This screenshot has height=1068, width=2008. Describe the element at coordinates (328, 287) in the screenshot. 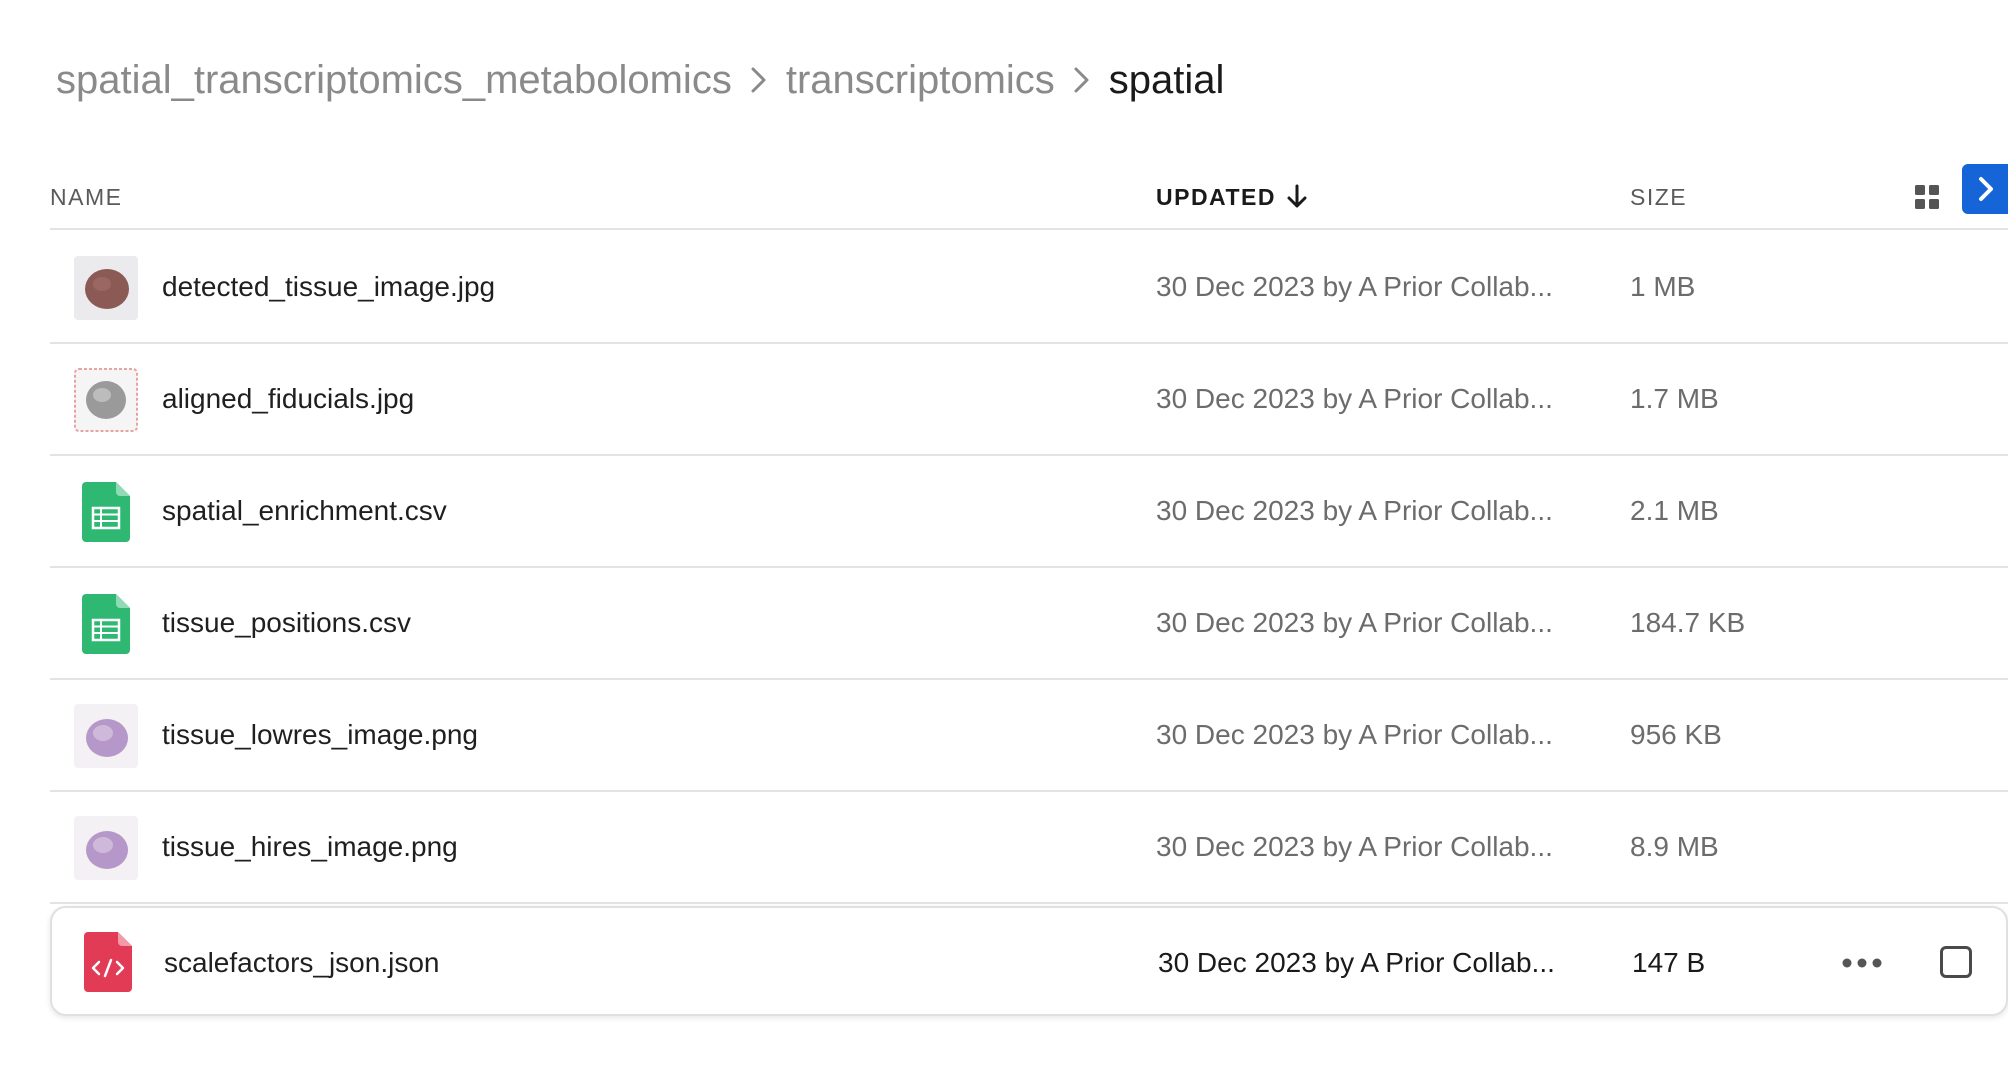

I see `file-name: detected_tissue_image.jpg` at that location.